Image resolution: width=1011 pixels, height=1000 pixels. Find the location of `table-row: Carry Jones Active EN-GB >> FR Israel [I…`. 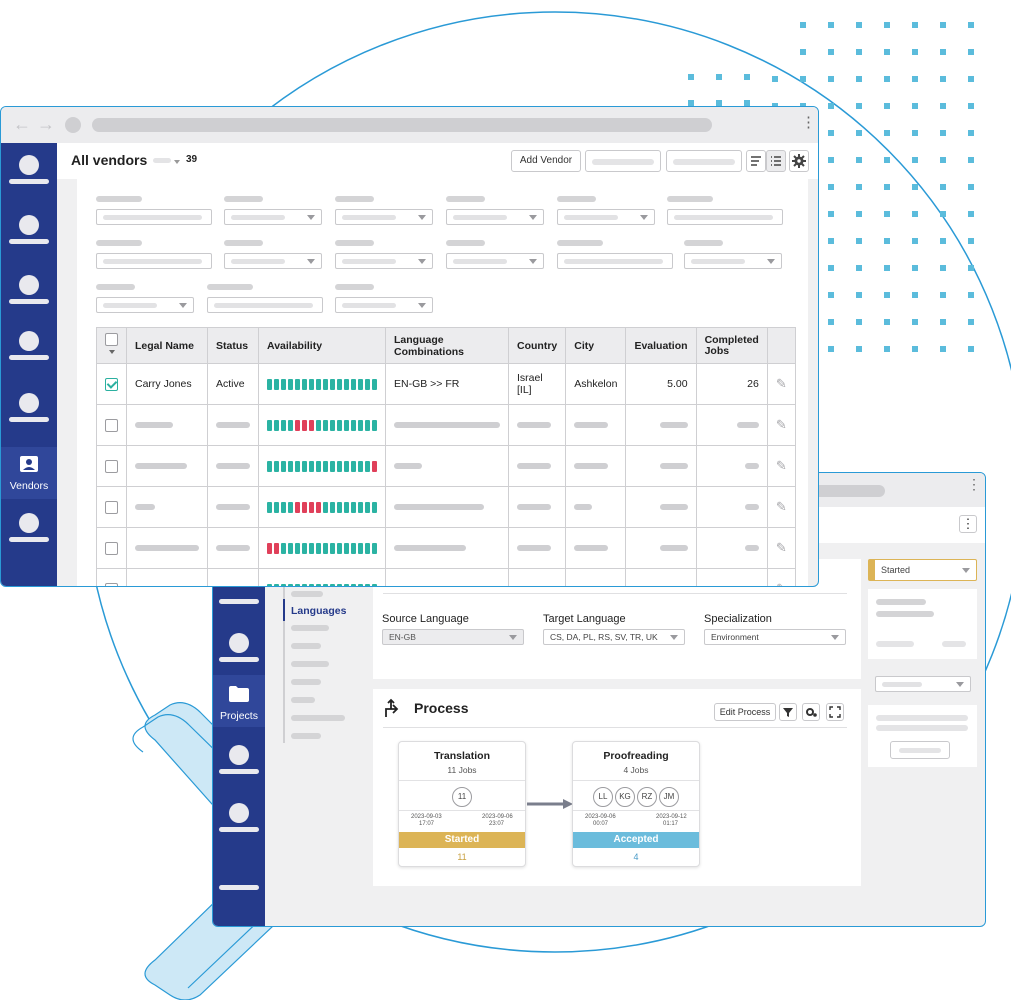

table-row: Carry Jones Active EN-GB >> FR Israel [I… is located at coordinates (446, 384).